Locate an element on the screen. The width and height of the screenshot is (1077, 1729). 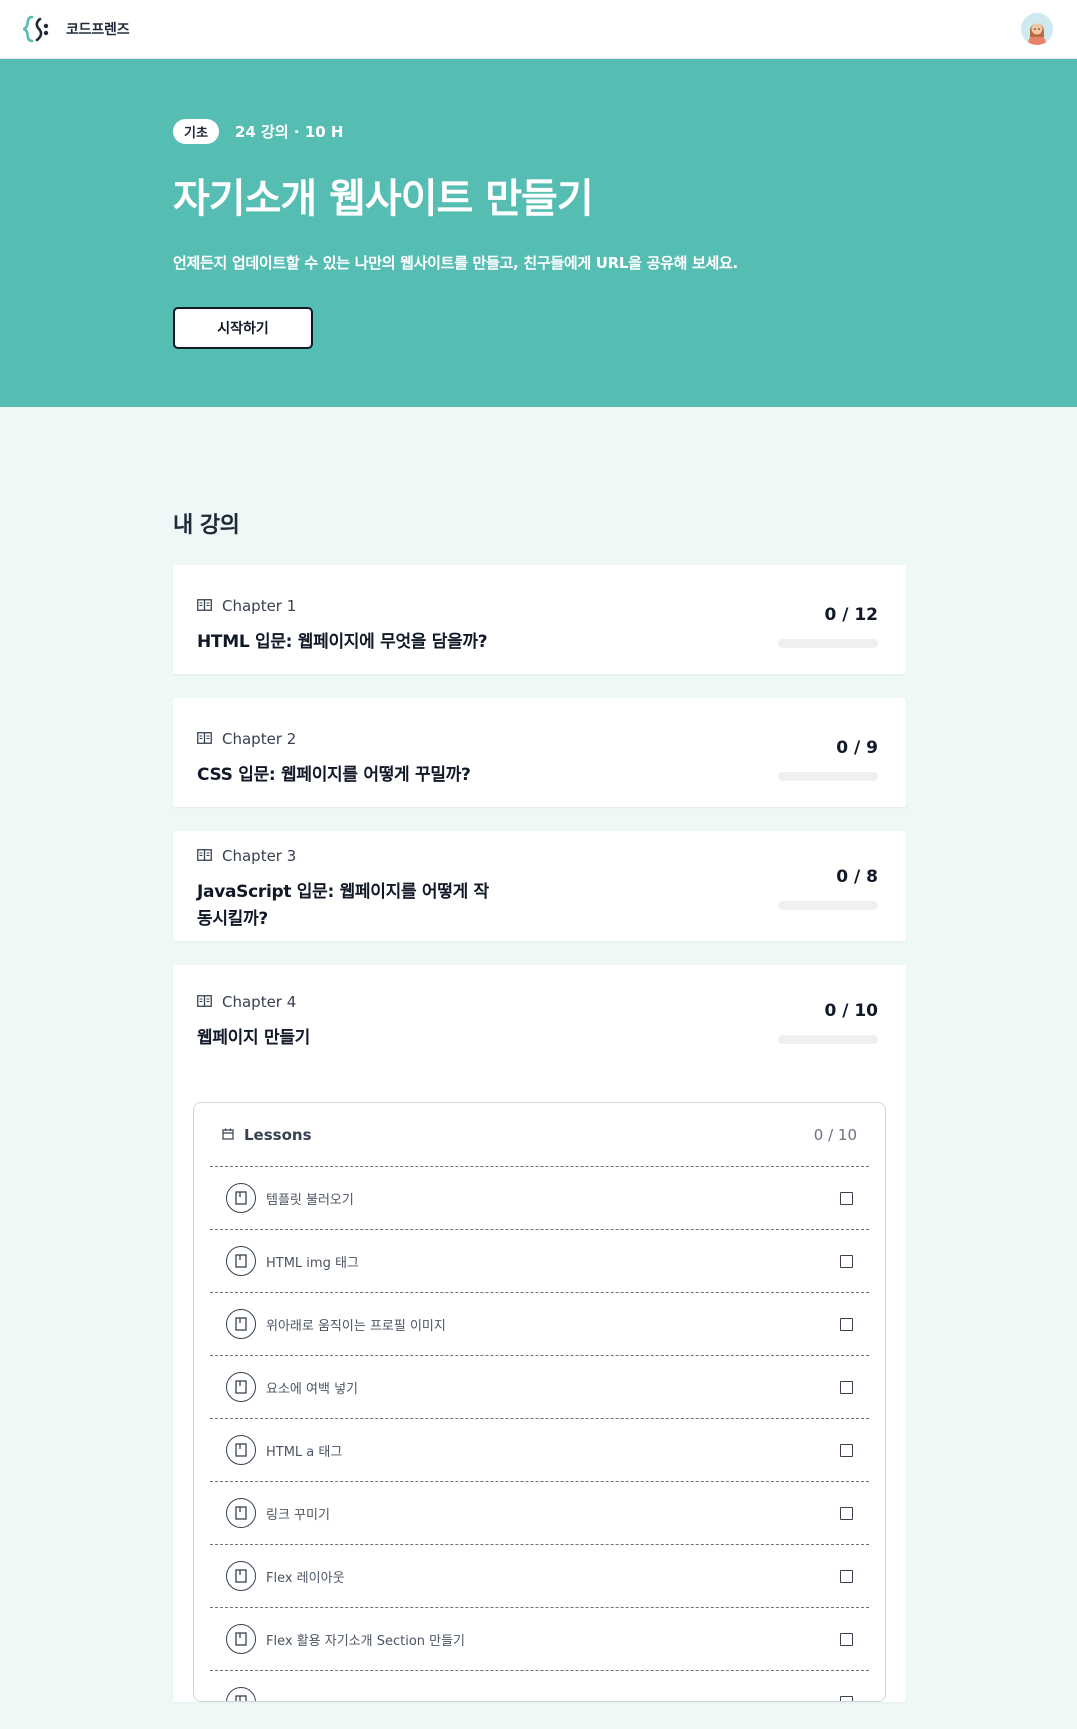
chapter-info: Chapter 2 CSS 입문: 웹페이지를 어떻게 꾸밀까? is located at coordinates (334, 743).